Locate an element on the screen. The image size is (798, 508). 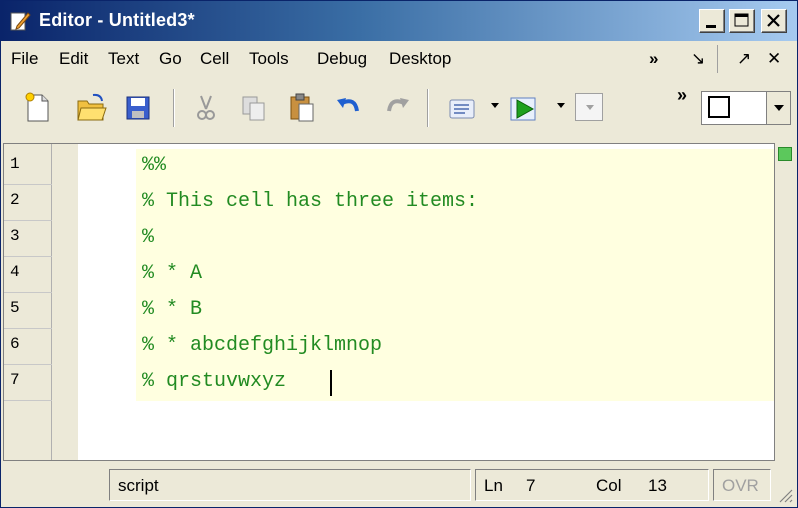
code-line: % * abcdefghijklmnop is located at coordinates (262, 345).